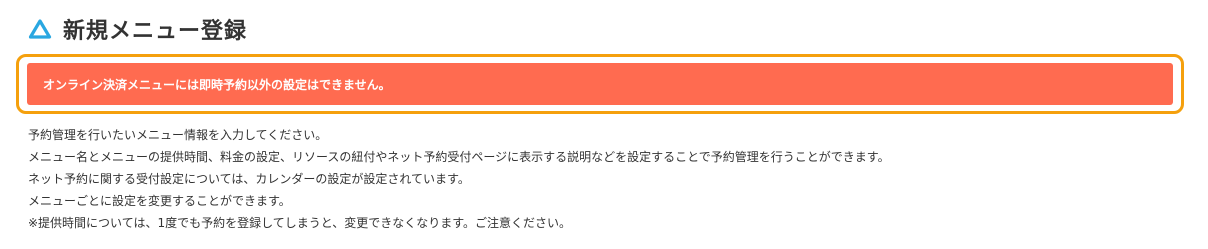 The width and height of the screenshot is (1208, 249). I want to click on description-line: メニューごとに設定を変更することができます。, so click(159, 201).